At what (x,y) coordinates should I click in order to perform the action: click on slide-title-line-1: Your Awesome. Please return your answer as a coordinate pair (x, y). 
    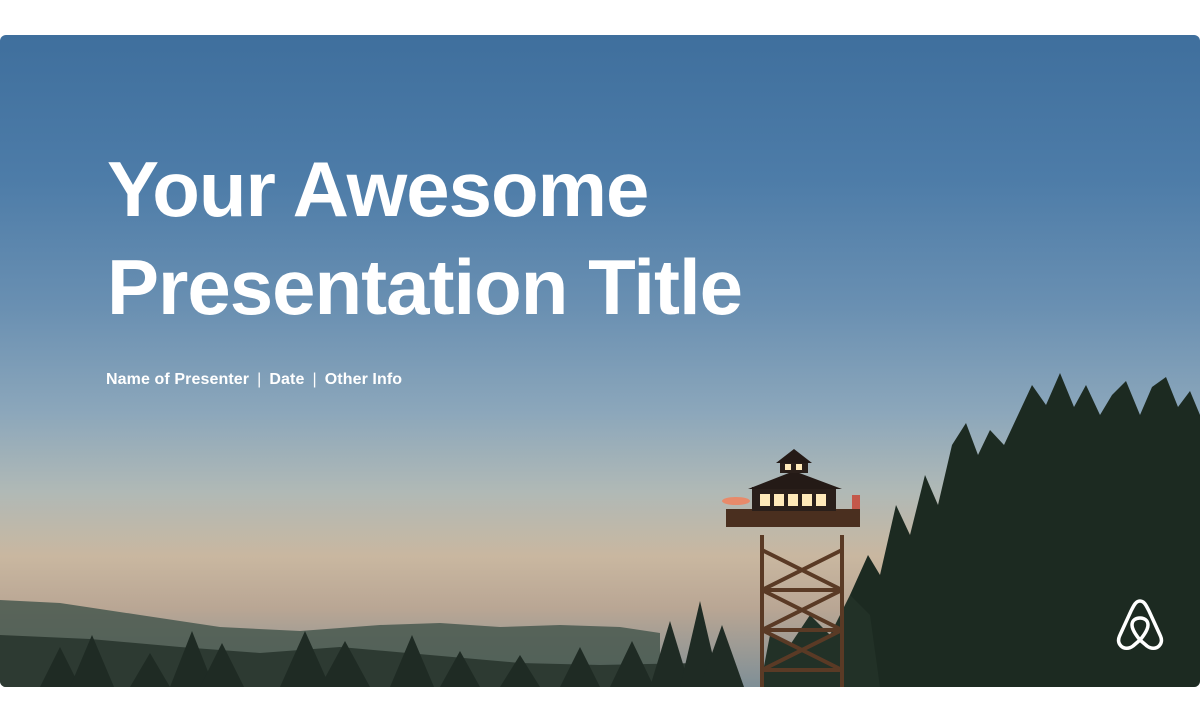
    Looking at the image, I should click on (378, 189).